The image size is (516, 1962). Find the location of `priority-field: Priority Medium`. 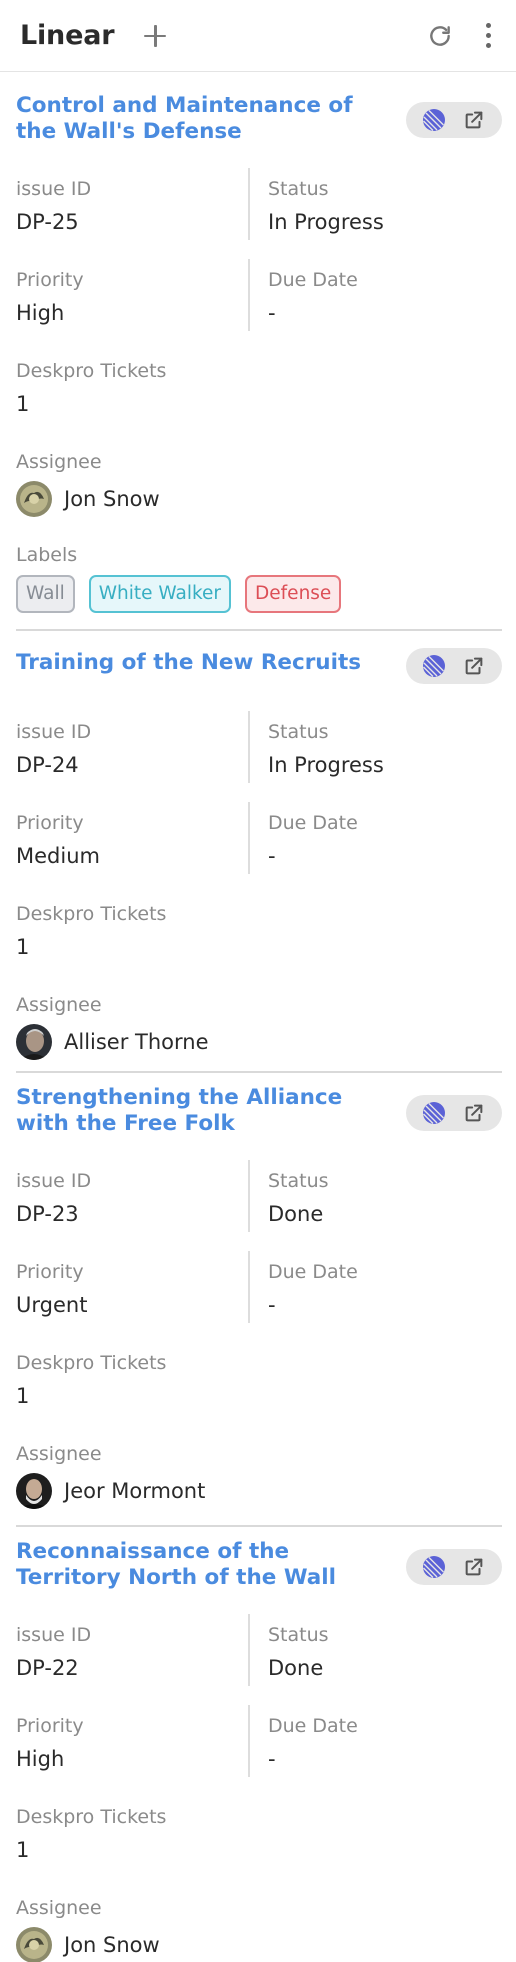

priority-field: Priority Medium is located at coordinates (58, 840).